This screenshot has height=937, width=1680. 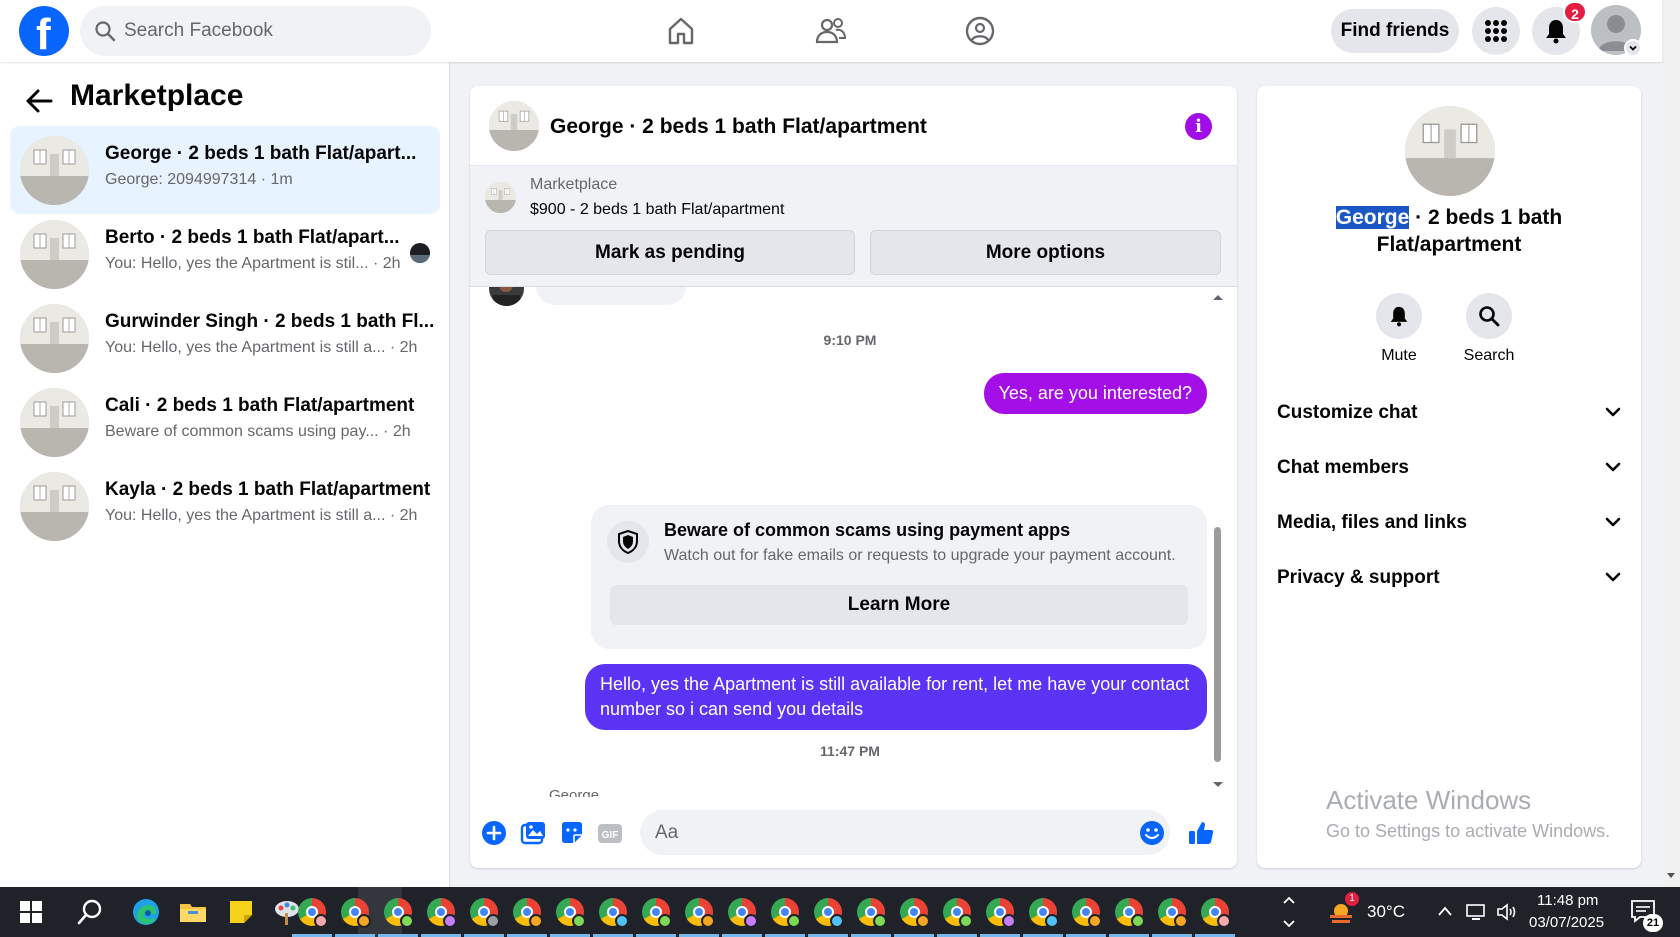 What do you see at coordinates (1566, 922) in the screenshot?
I see `clock-date: 03/07/2025` at bounding box center [1566, 922].